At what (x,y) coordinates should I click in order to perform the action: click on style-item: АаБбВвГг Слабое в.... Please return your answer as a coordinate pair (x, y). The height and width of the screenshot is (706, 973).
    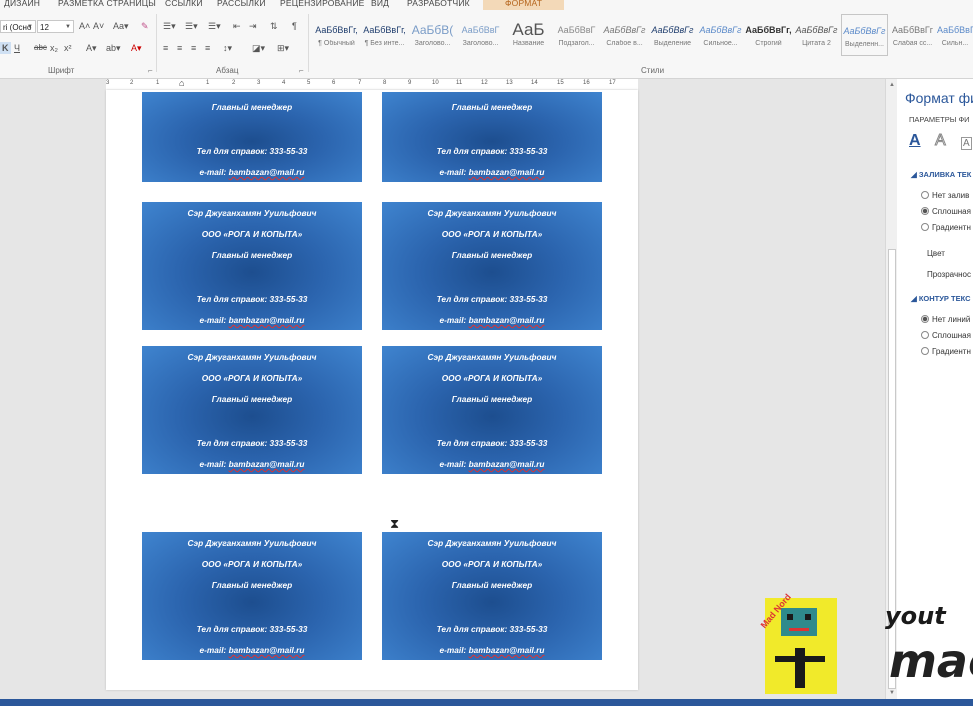
    Looking at the image, I should click on (624, 35).